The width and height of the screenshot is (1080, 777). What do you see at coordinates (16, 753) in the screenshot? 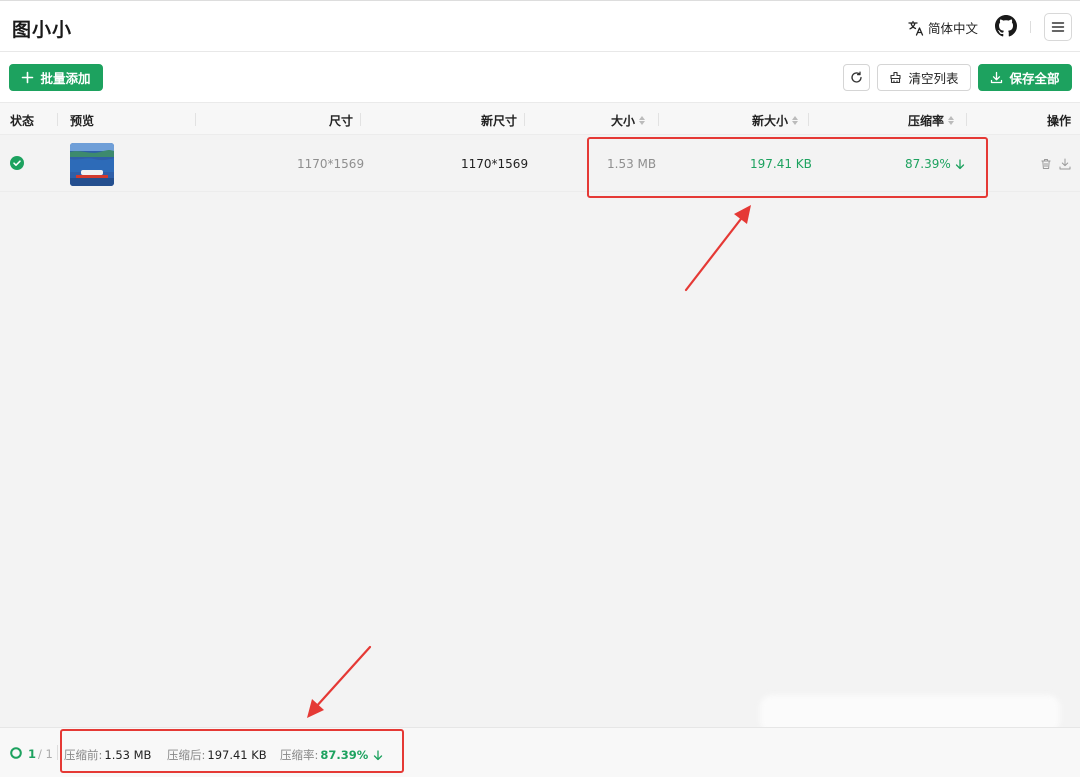
I see `progress-ring-icon` at bounding box center [16, 753].